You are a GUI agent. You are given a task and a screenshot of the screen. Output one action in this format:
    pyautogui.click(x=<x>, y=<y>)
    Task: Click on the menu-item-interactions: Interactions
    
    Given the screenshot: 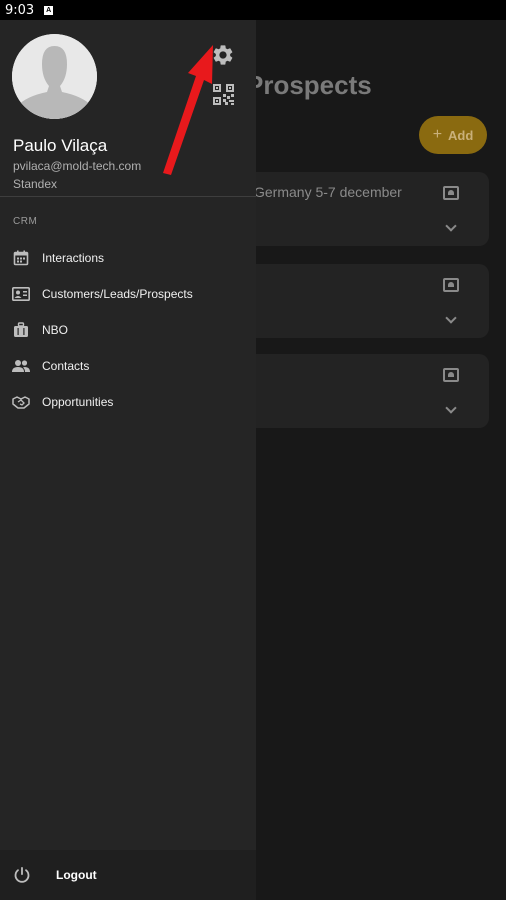 What is the action you would take?
    pyautogui.click(x=128, y=258)
    